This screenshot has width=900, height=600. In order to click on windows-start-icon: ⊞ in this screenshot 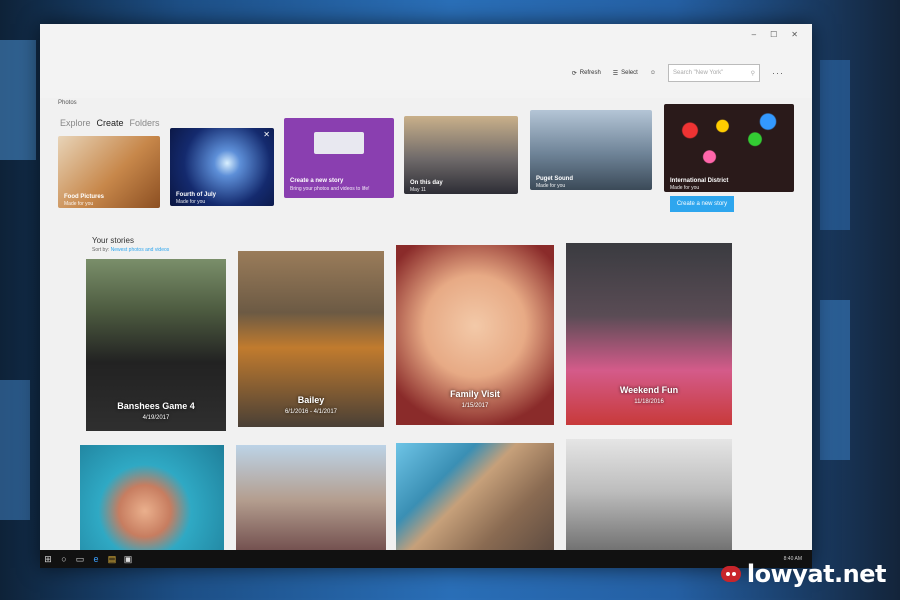, I will do `click(48, 559)`.